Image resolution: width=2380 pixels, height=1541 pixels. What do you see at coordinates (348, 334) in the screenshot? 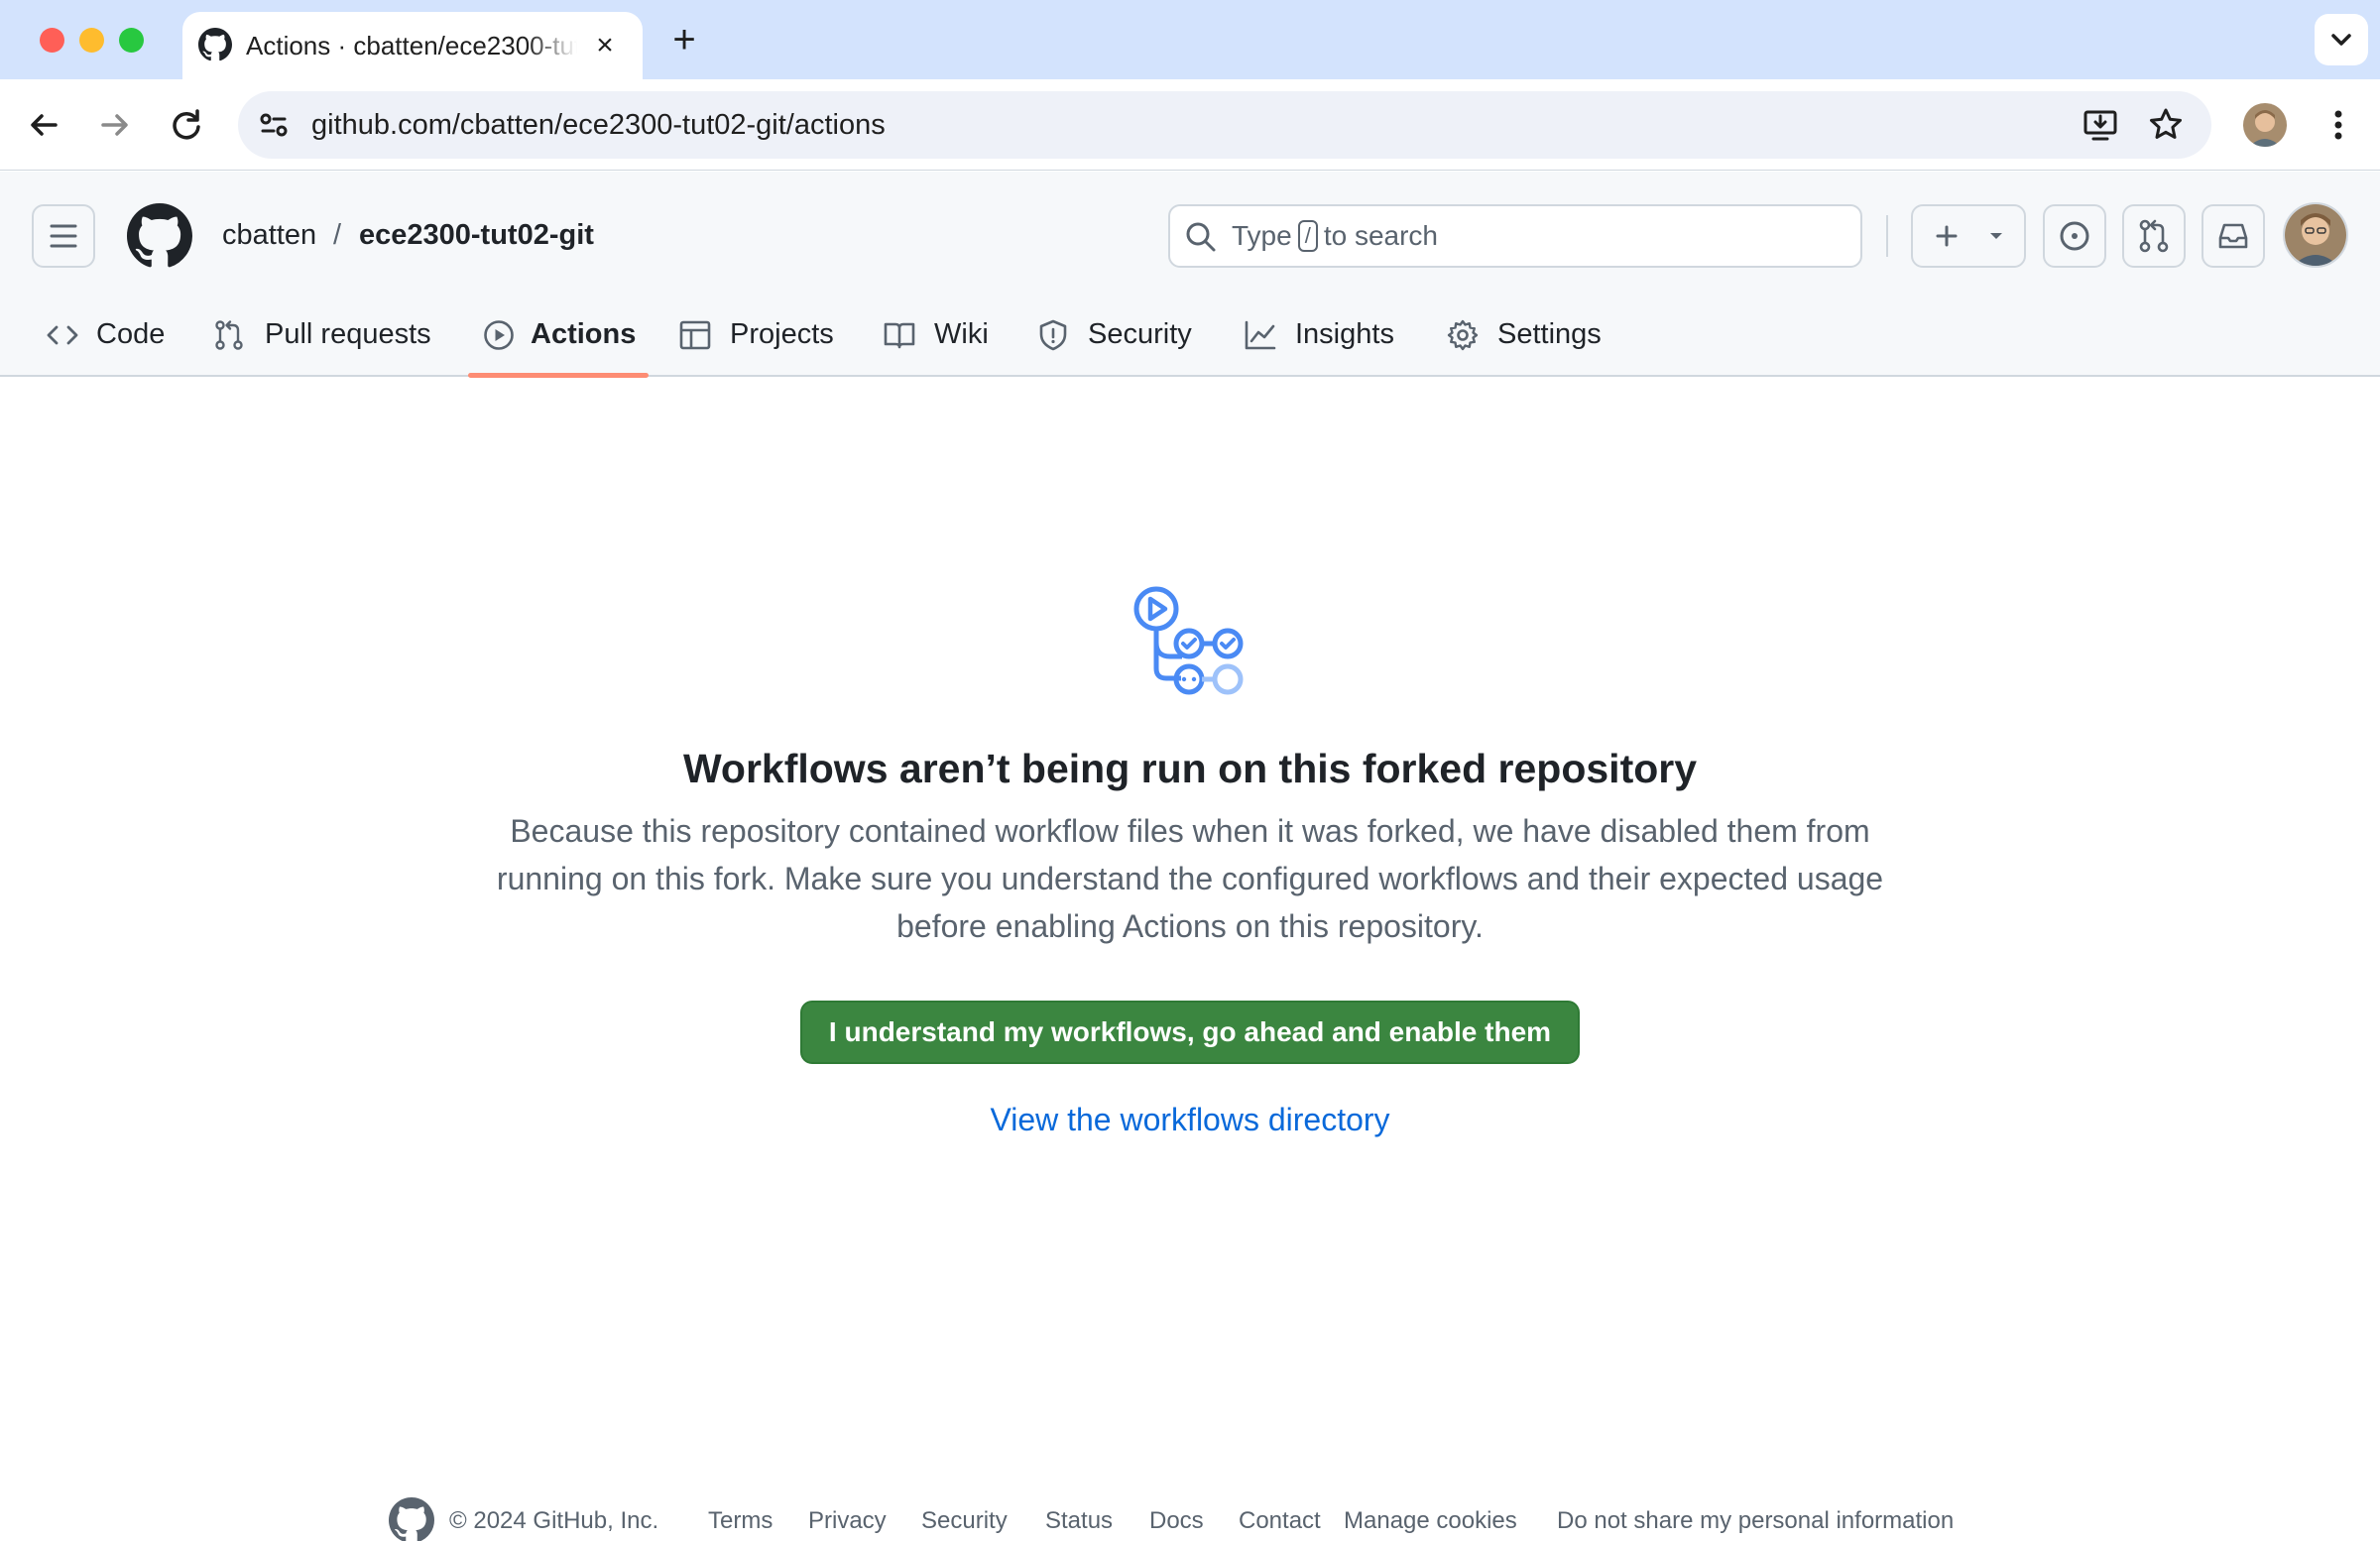
I see `tab-pull-requests-label: Pull requests` at bounding box center [348, 334].